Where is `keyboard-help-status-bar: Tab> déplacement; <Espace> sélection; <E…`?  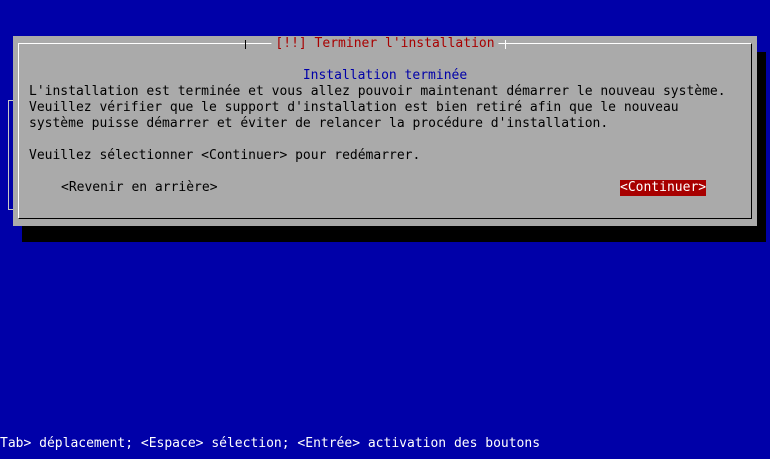
keyboard-help-status-bar: Tab> déplacement; <Espace> sélection; <E… is located at coordinates (270, 443).